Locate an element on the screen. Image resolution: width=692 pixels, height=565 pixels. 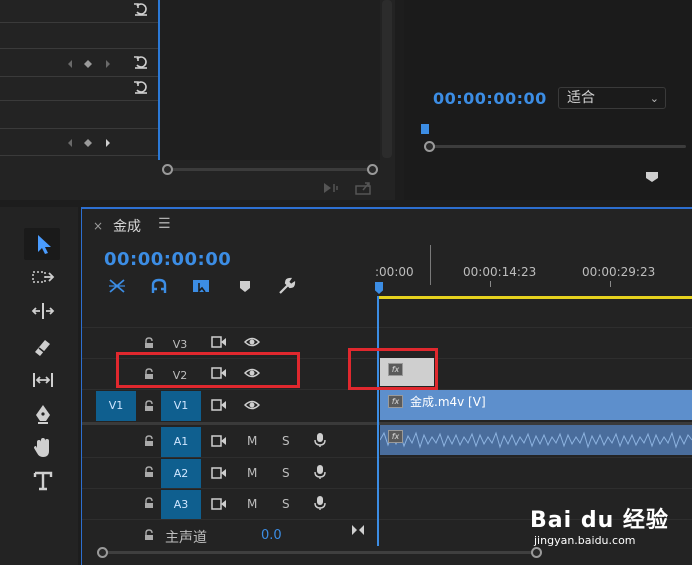
timeline-scrollbar is located at coordinates (319, 553).